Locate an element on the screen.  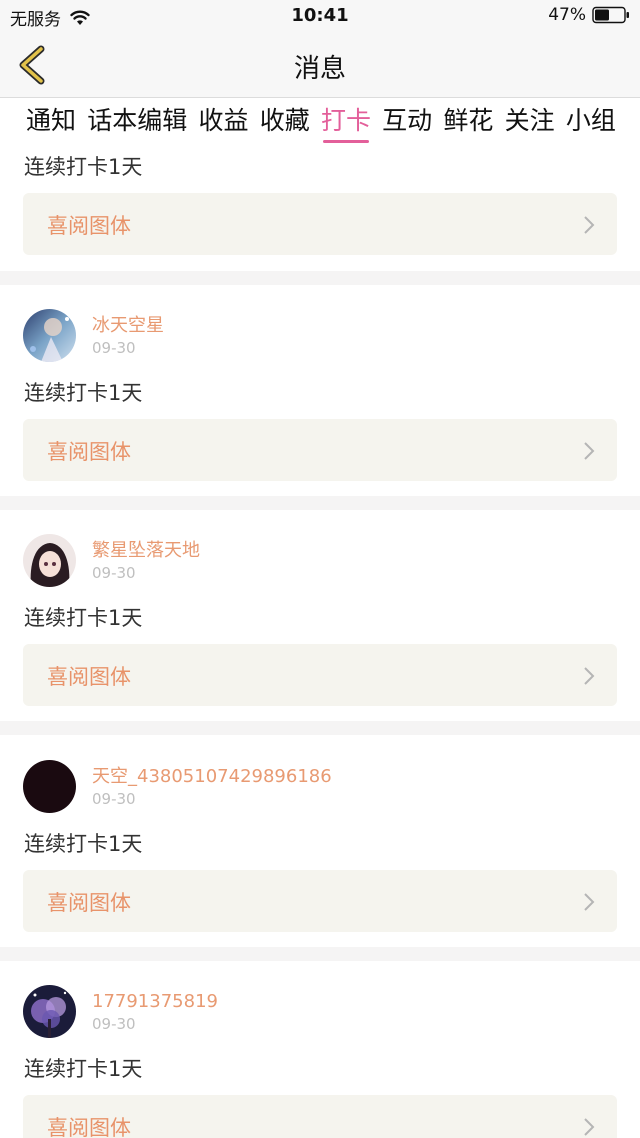
message-card: 连续打卡1天 喜阅图体 is located at coordinates (320, 208).